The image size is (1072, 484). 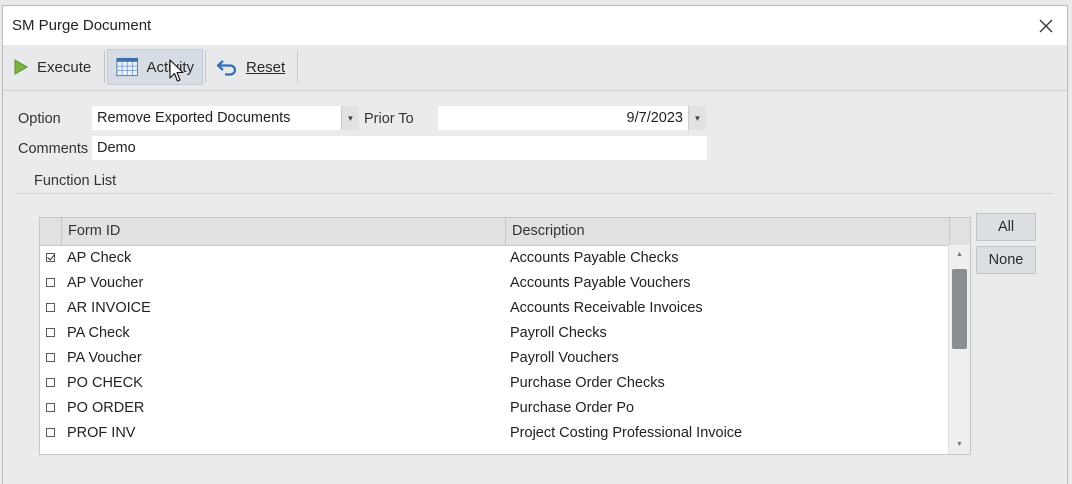 What do you see at coordinates (101, 433) in the screenshot?
I see `row-form-id: PROF INV` at bounding box center [101, 433].